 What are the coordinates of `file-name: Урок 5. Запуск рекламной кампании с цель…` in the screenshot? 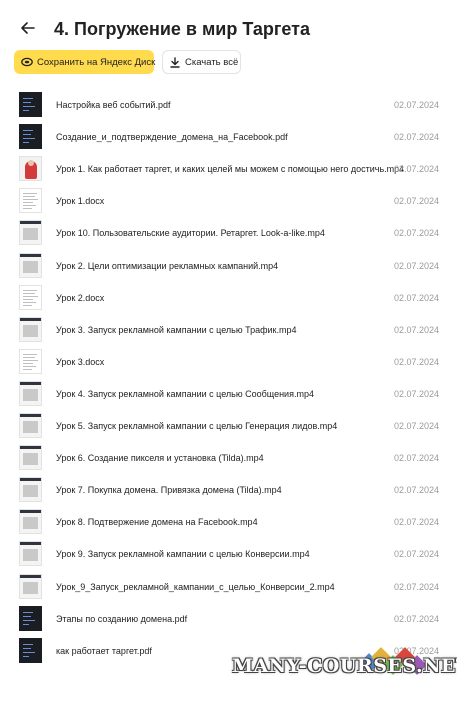 It's located at (197, 426).